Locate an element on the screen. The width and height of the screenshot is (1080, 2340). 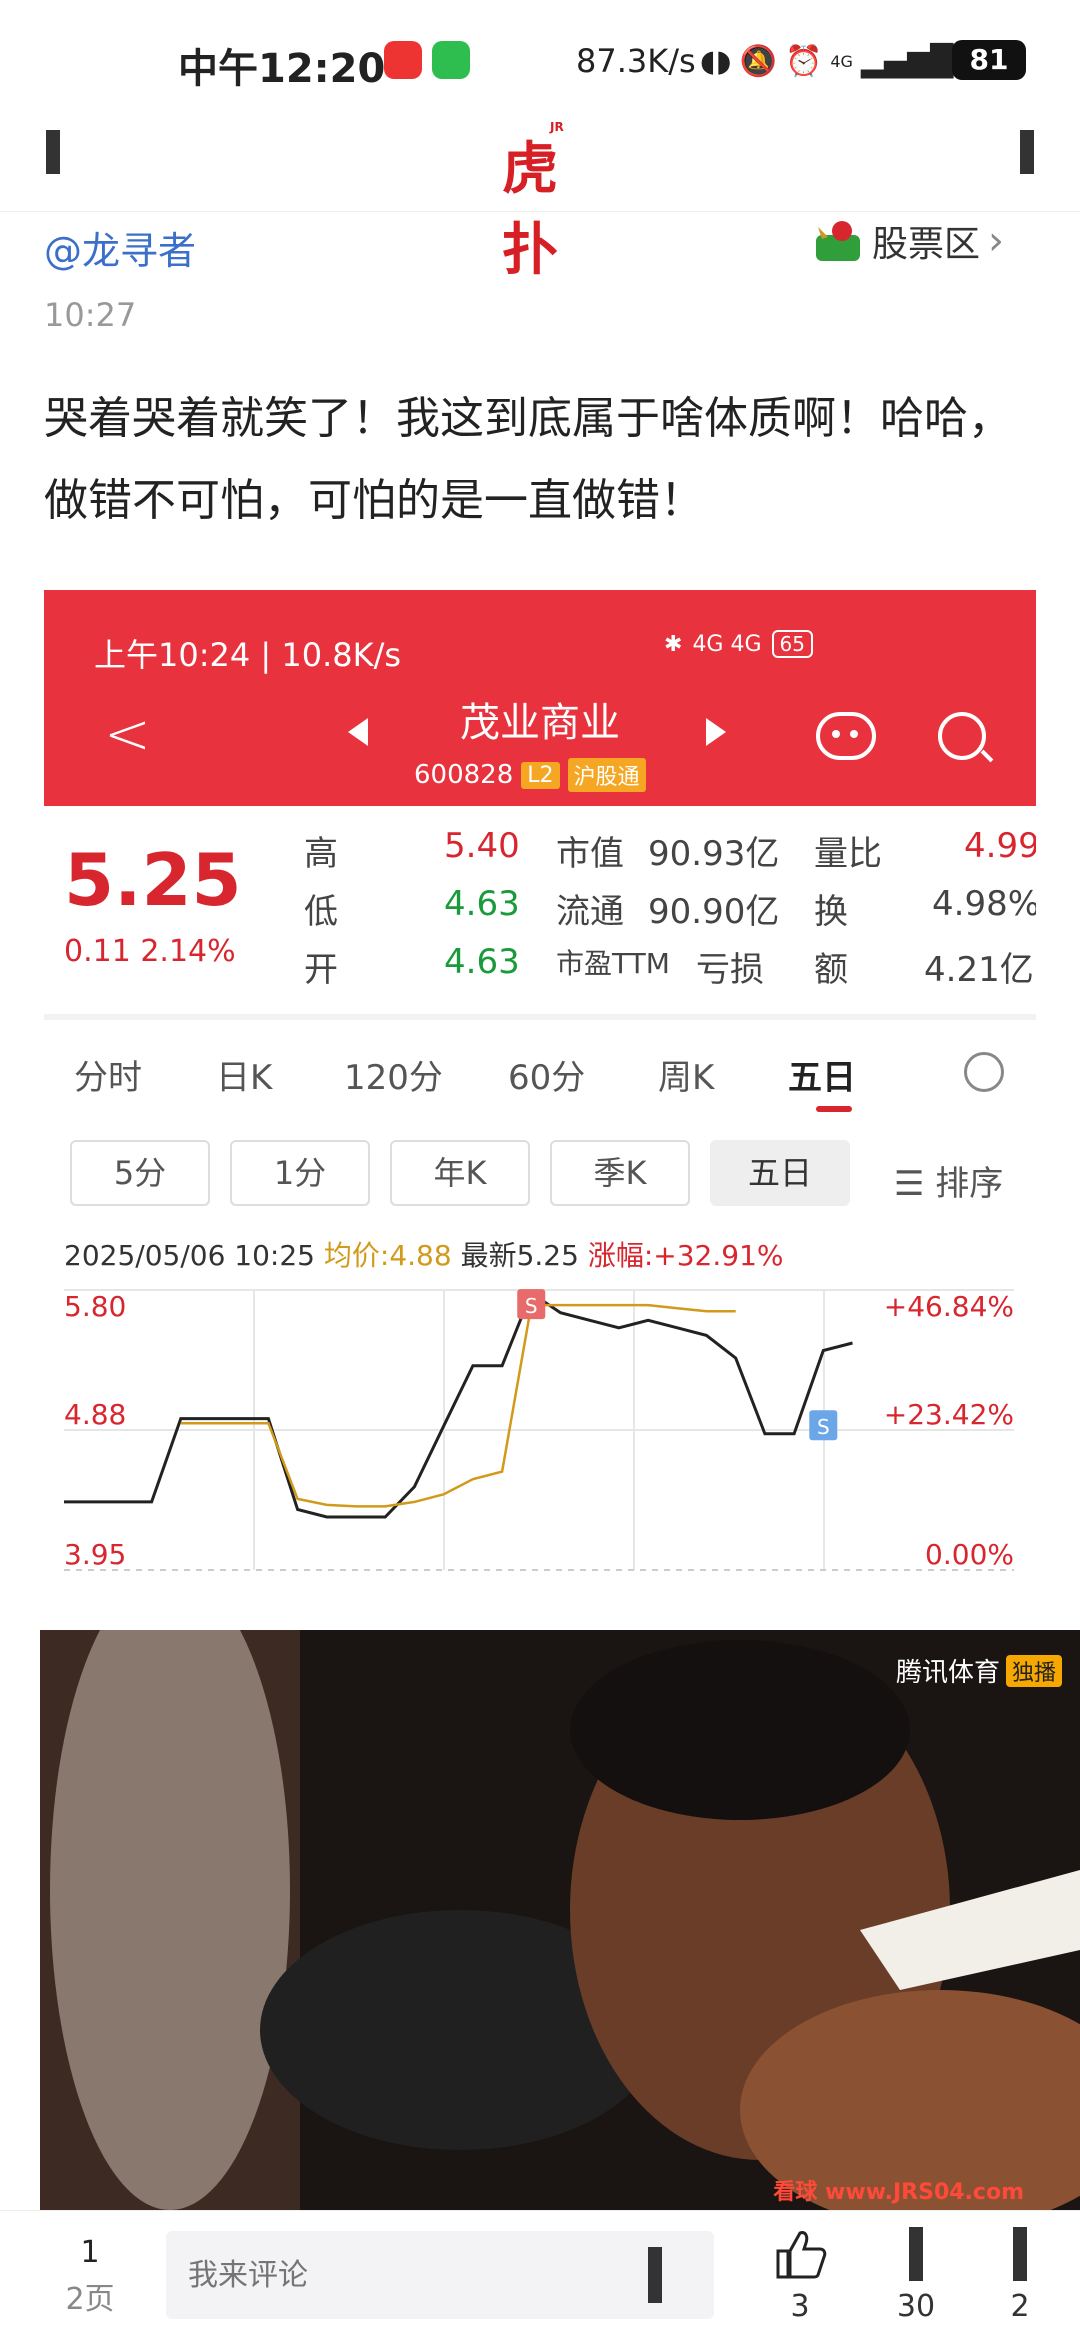
app-header: 虎扑 JR is located at coordinates (540, 201).